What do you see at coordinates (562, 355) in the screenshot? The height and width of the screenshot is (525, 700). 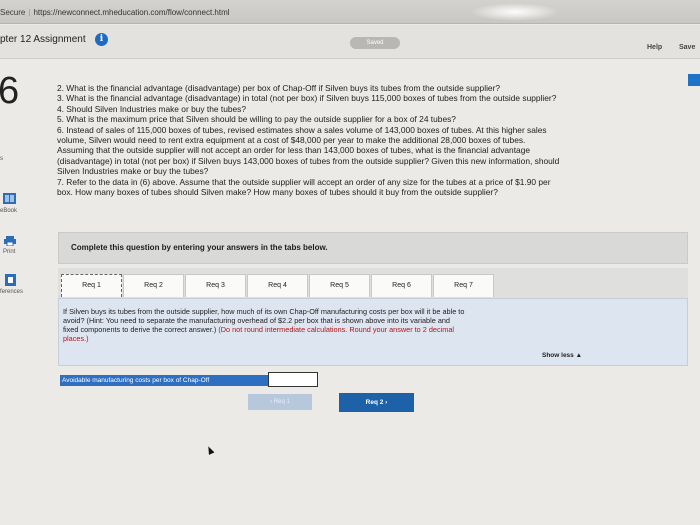 I see `show-less-link: Show less ▲` at bounding box center [562, 355].